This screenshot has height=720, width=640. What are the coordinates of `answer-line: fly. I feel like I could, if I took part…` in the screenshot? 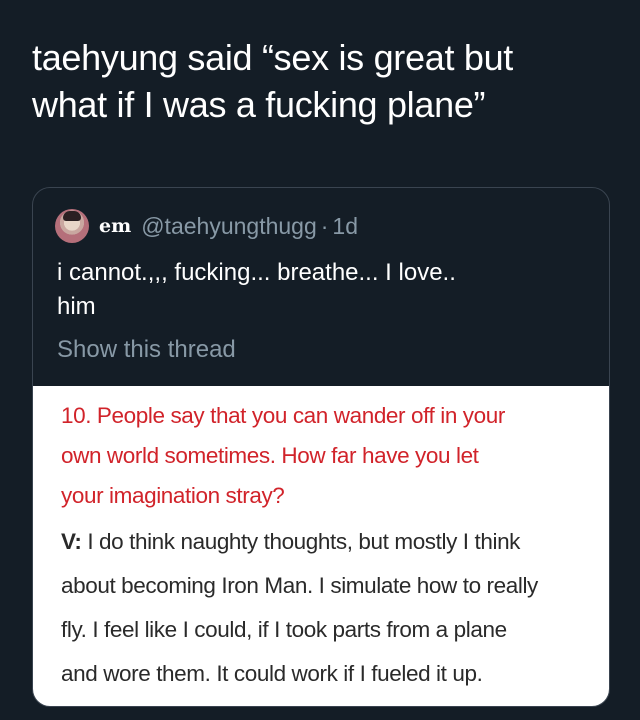 It's located at (284, 629).